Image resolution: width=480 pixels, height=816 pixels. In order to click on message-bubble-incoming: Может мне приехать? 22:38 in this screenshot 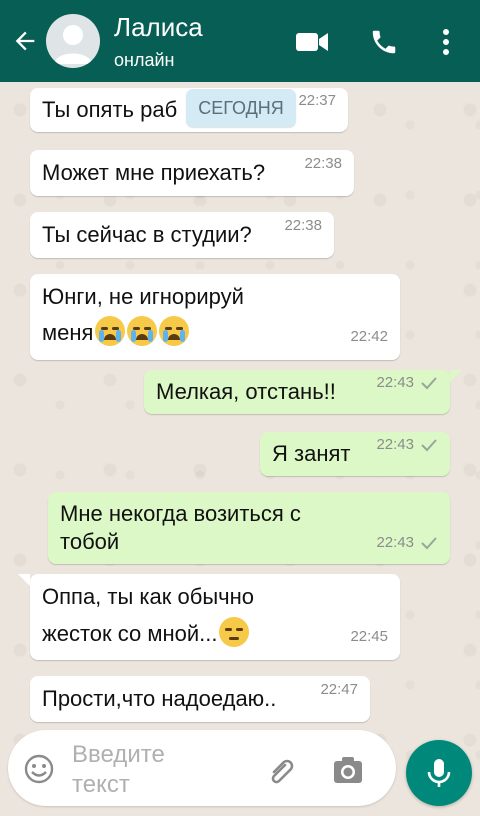, I will do `click(192, 173)`.